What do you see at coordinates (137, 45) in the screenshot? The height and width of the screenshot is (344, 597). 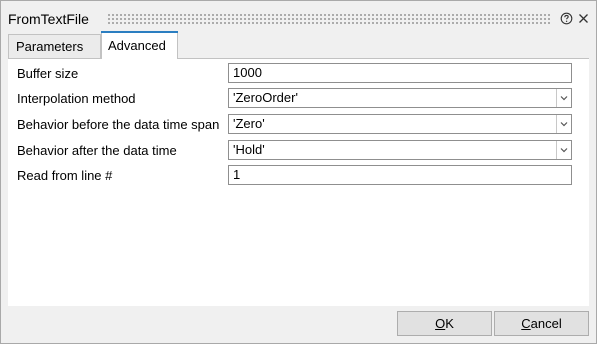 I see `tab-advanced-label: Advanced` at bounding box center [137, 45].